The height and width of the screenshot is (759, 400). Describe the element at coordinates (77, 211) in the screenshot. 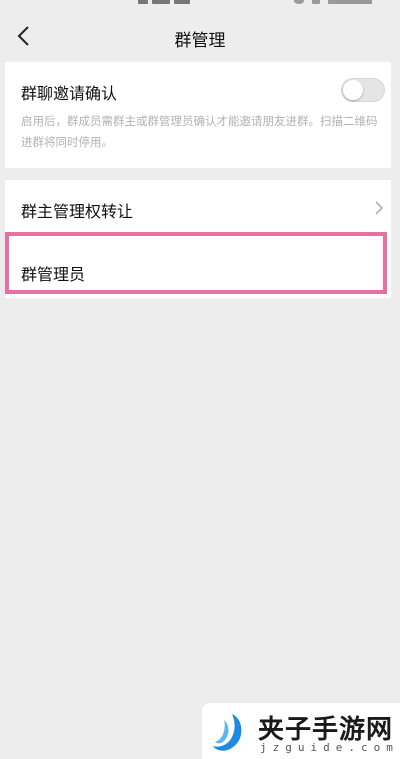

I see `transfer-owner-title: 群主管理权转让` at that location.